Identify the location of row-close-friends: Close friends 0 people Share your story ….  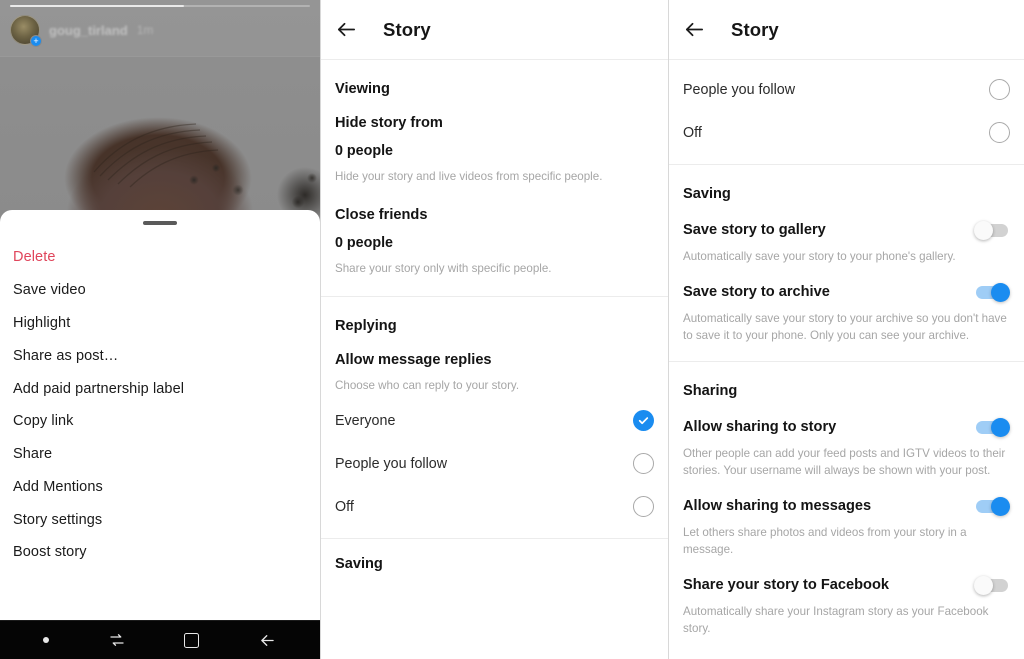
(494, 242).